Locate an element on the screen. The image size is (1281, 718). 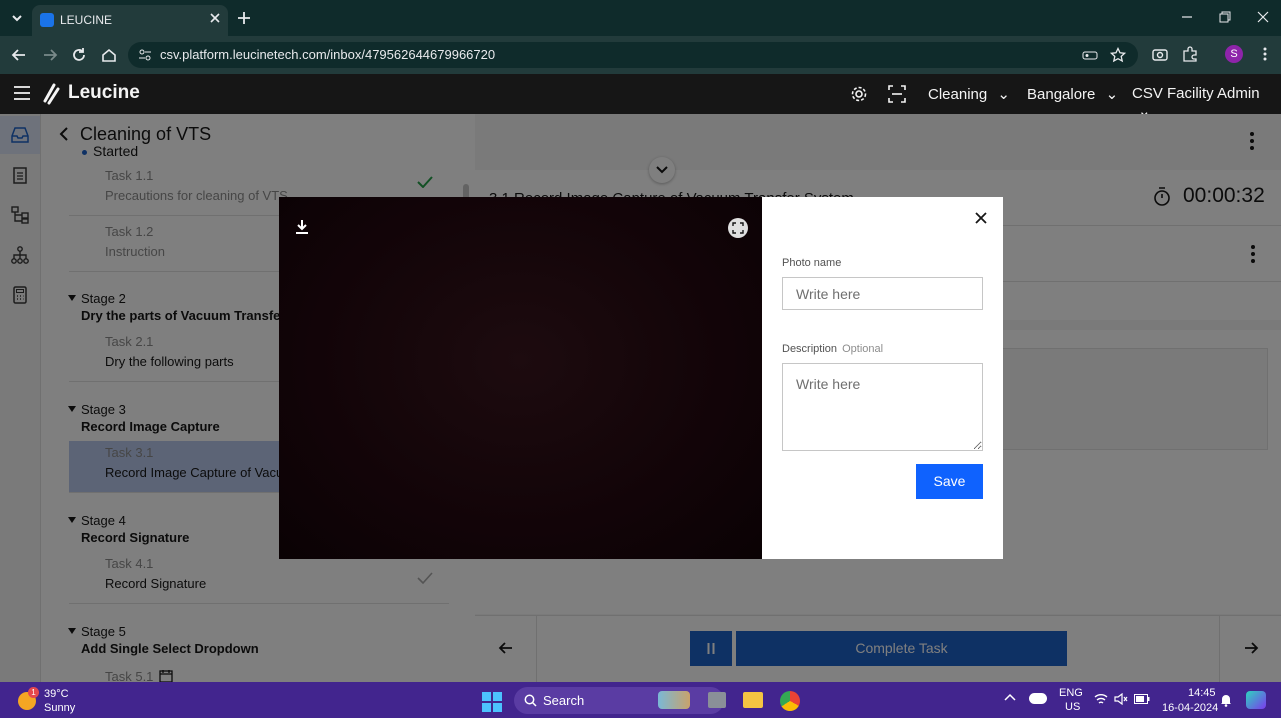
extensions-puzzle-icon is located at coordinates (1190, 54).